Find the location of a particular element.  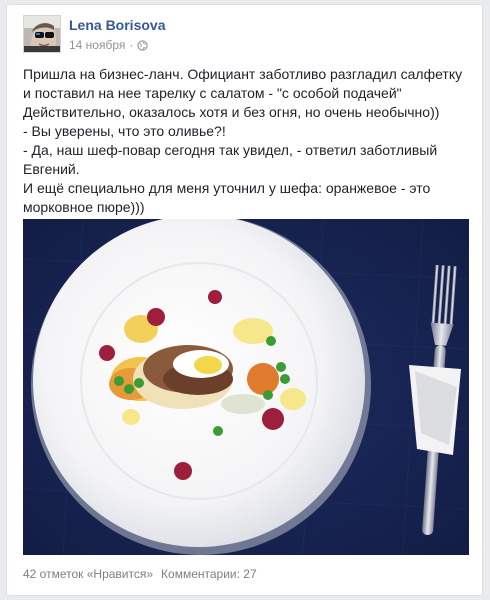

avatar-image is located at coordinates (42, 34).